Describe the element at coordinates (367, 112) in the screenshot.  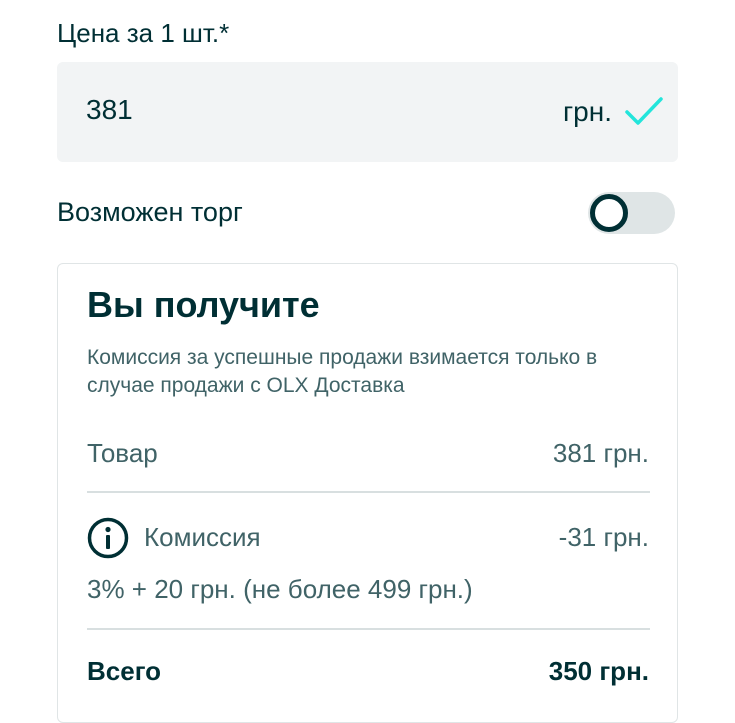
I see `price-input: 381 грн.` at that location.